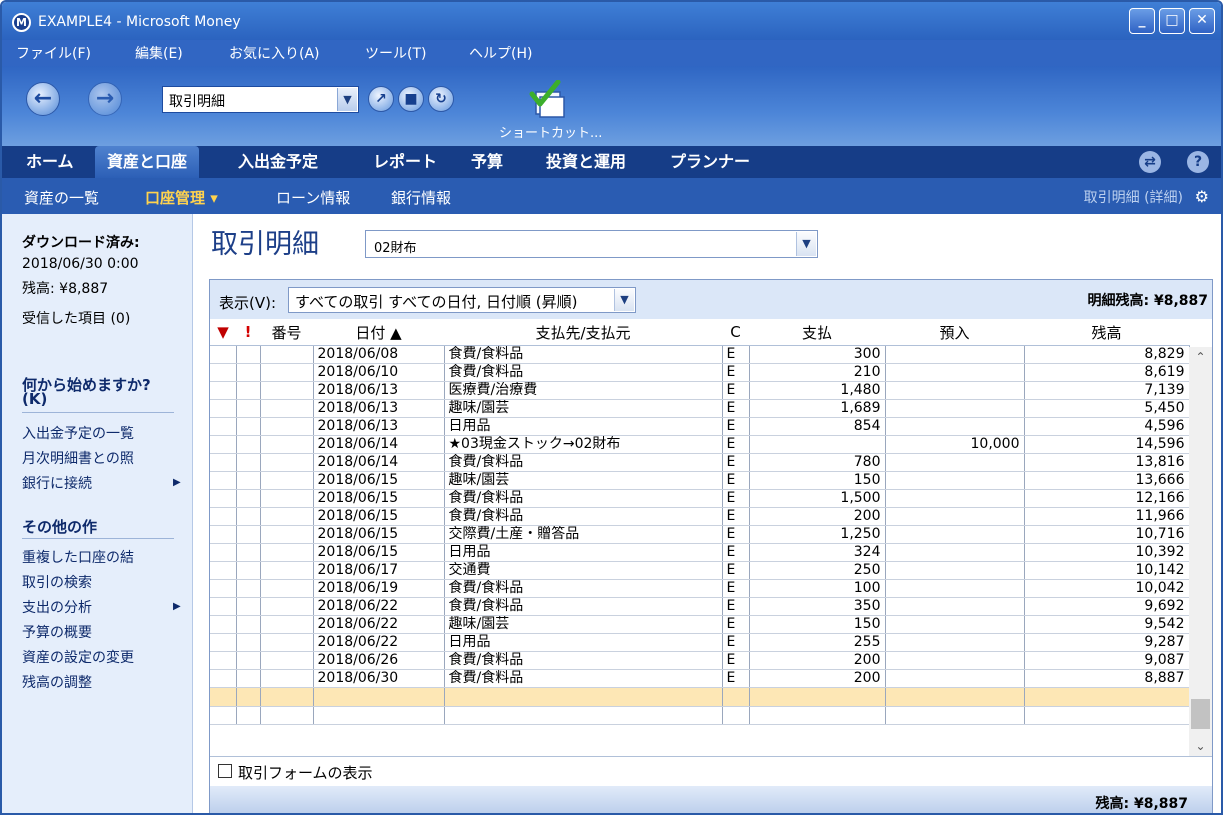 The height and width of the screenshot is (815, 1223). I want to click on row-balance: 7,139, so click(1107, 390).